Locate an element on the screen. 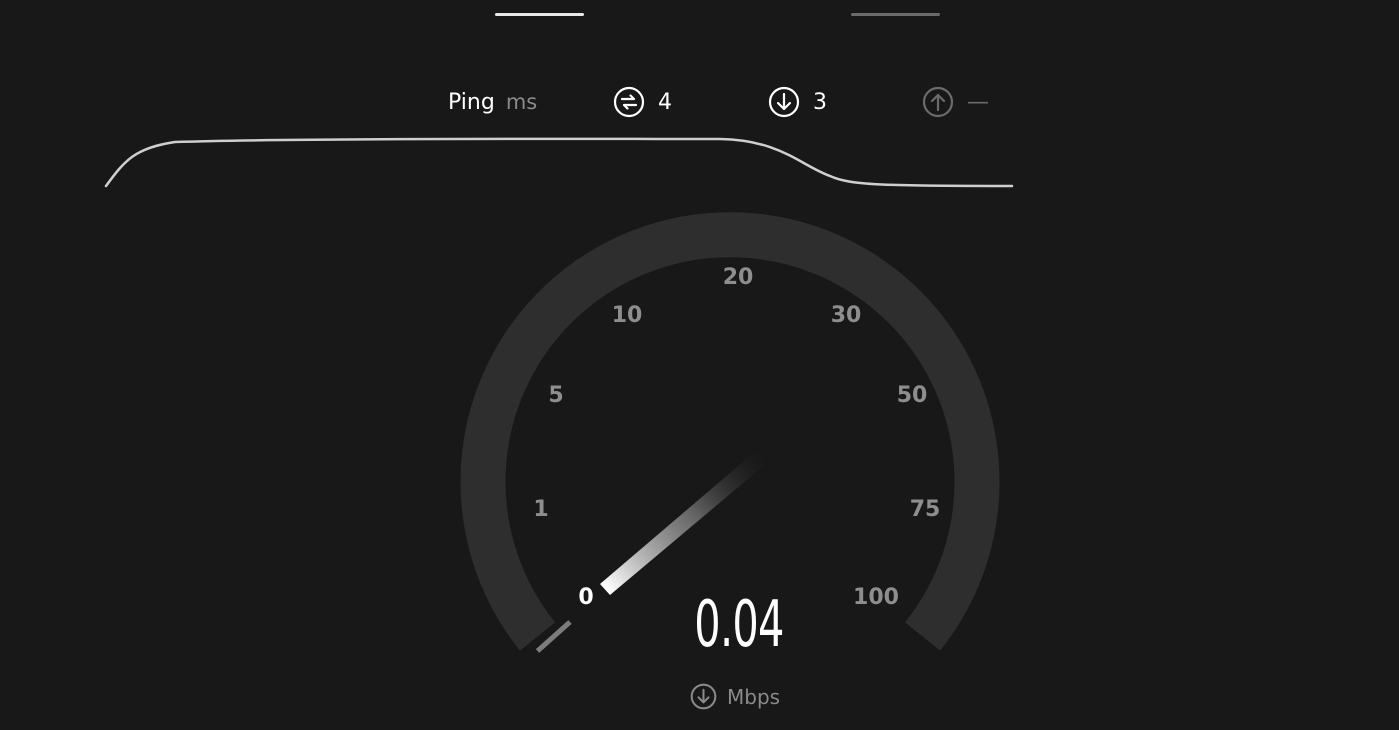 Image resolution: width=1399 pixels, height=730 pixels. speed-unit-label: Mbps is located at coordinates (754, 696).